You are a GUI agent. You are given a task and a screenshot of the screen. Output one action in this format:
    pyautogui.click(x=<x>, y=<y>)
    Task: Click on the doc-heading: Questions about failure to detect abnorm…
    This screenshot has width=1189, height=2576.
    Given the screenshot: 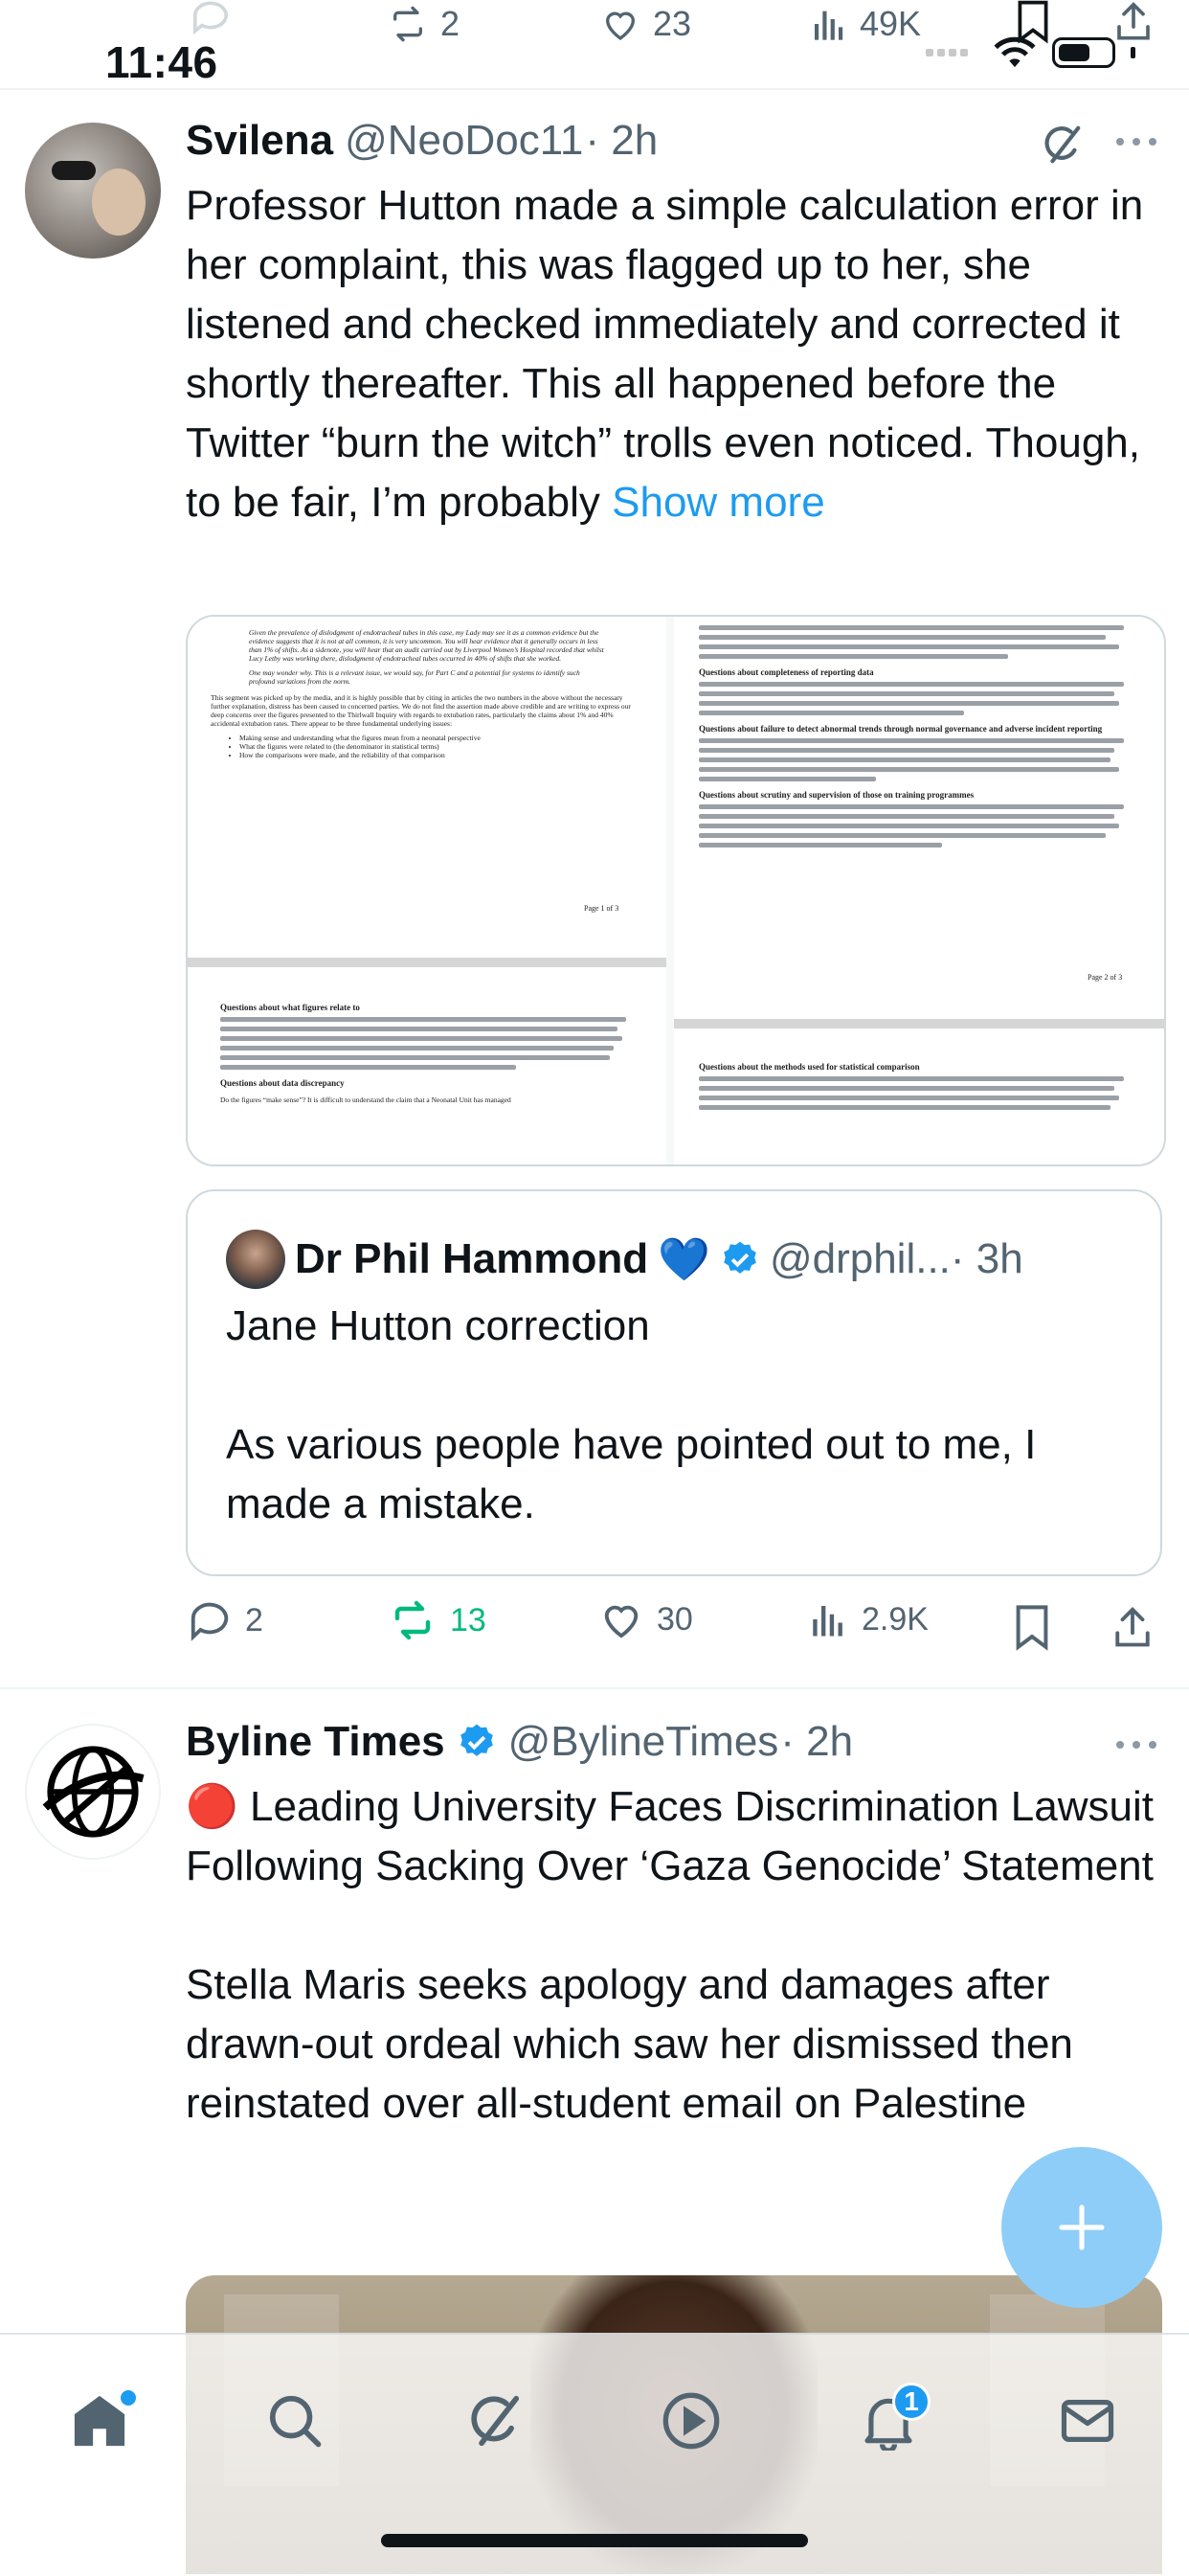 What is the action you would take?
    pyautogui.click(x=901, y=729)
    